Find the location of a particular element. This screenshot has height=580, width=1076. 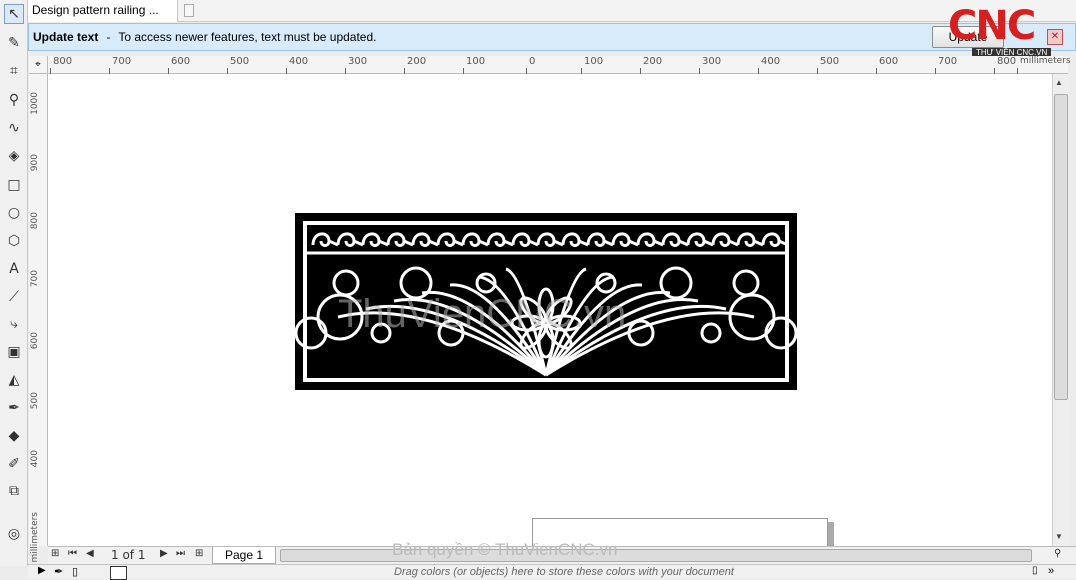

no-color-swatch is located at coordinates (118, 573).